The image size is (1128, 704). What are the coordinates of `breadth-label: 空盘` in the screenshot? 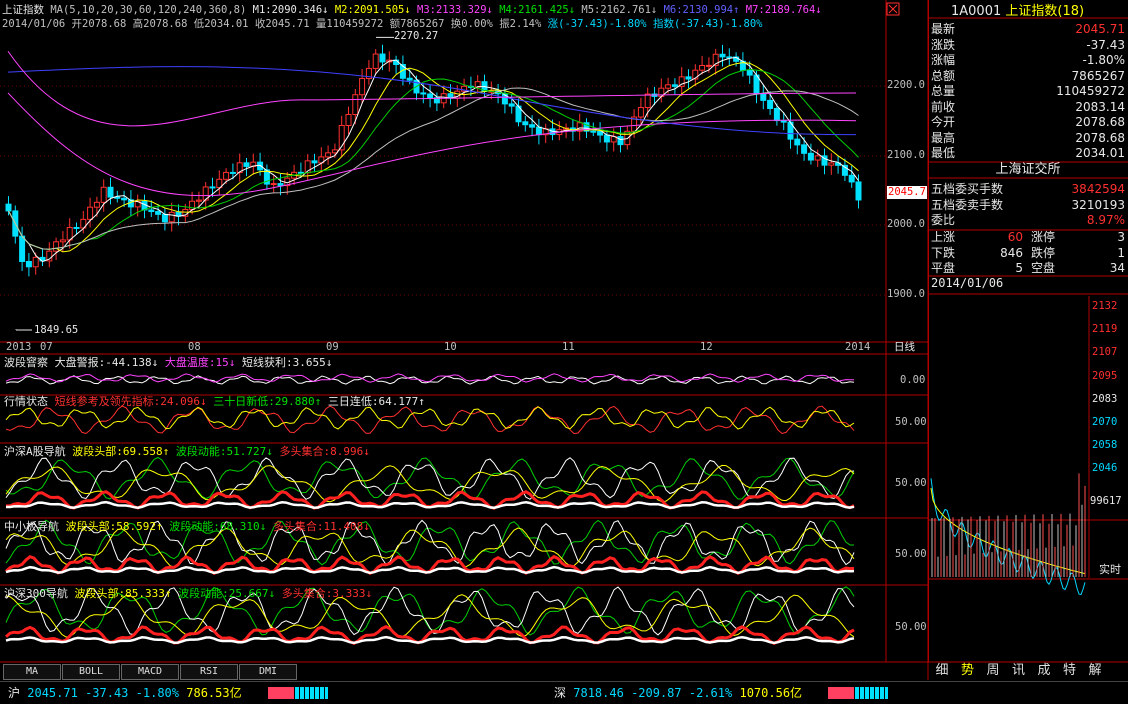 It's located at (1043, 268).